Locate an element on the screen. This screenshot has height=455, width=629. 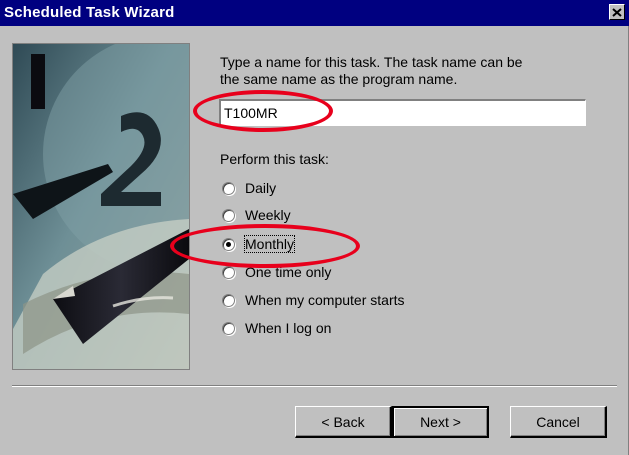
radio-button-checked is located at coordinates (228, 244).